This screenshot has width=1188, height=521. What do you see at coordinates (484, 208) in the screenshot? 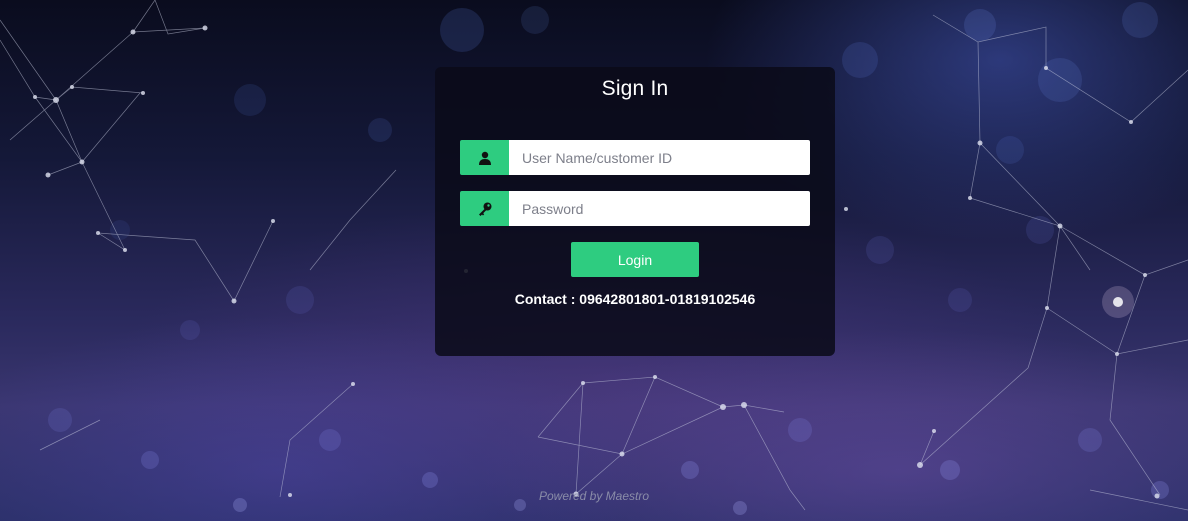
I see `key-icon` at bounding box center [484, 208].